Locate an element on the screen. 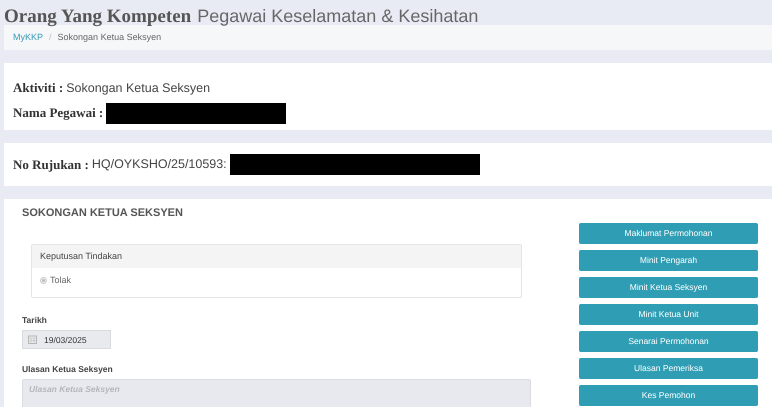 This screenshot has height=407, width=772. breadcrumb-link: MyKKP is located at coordinates (28, 37).